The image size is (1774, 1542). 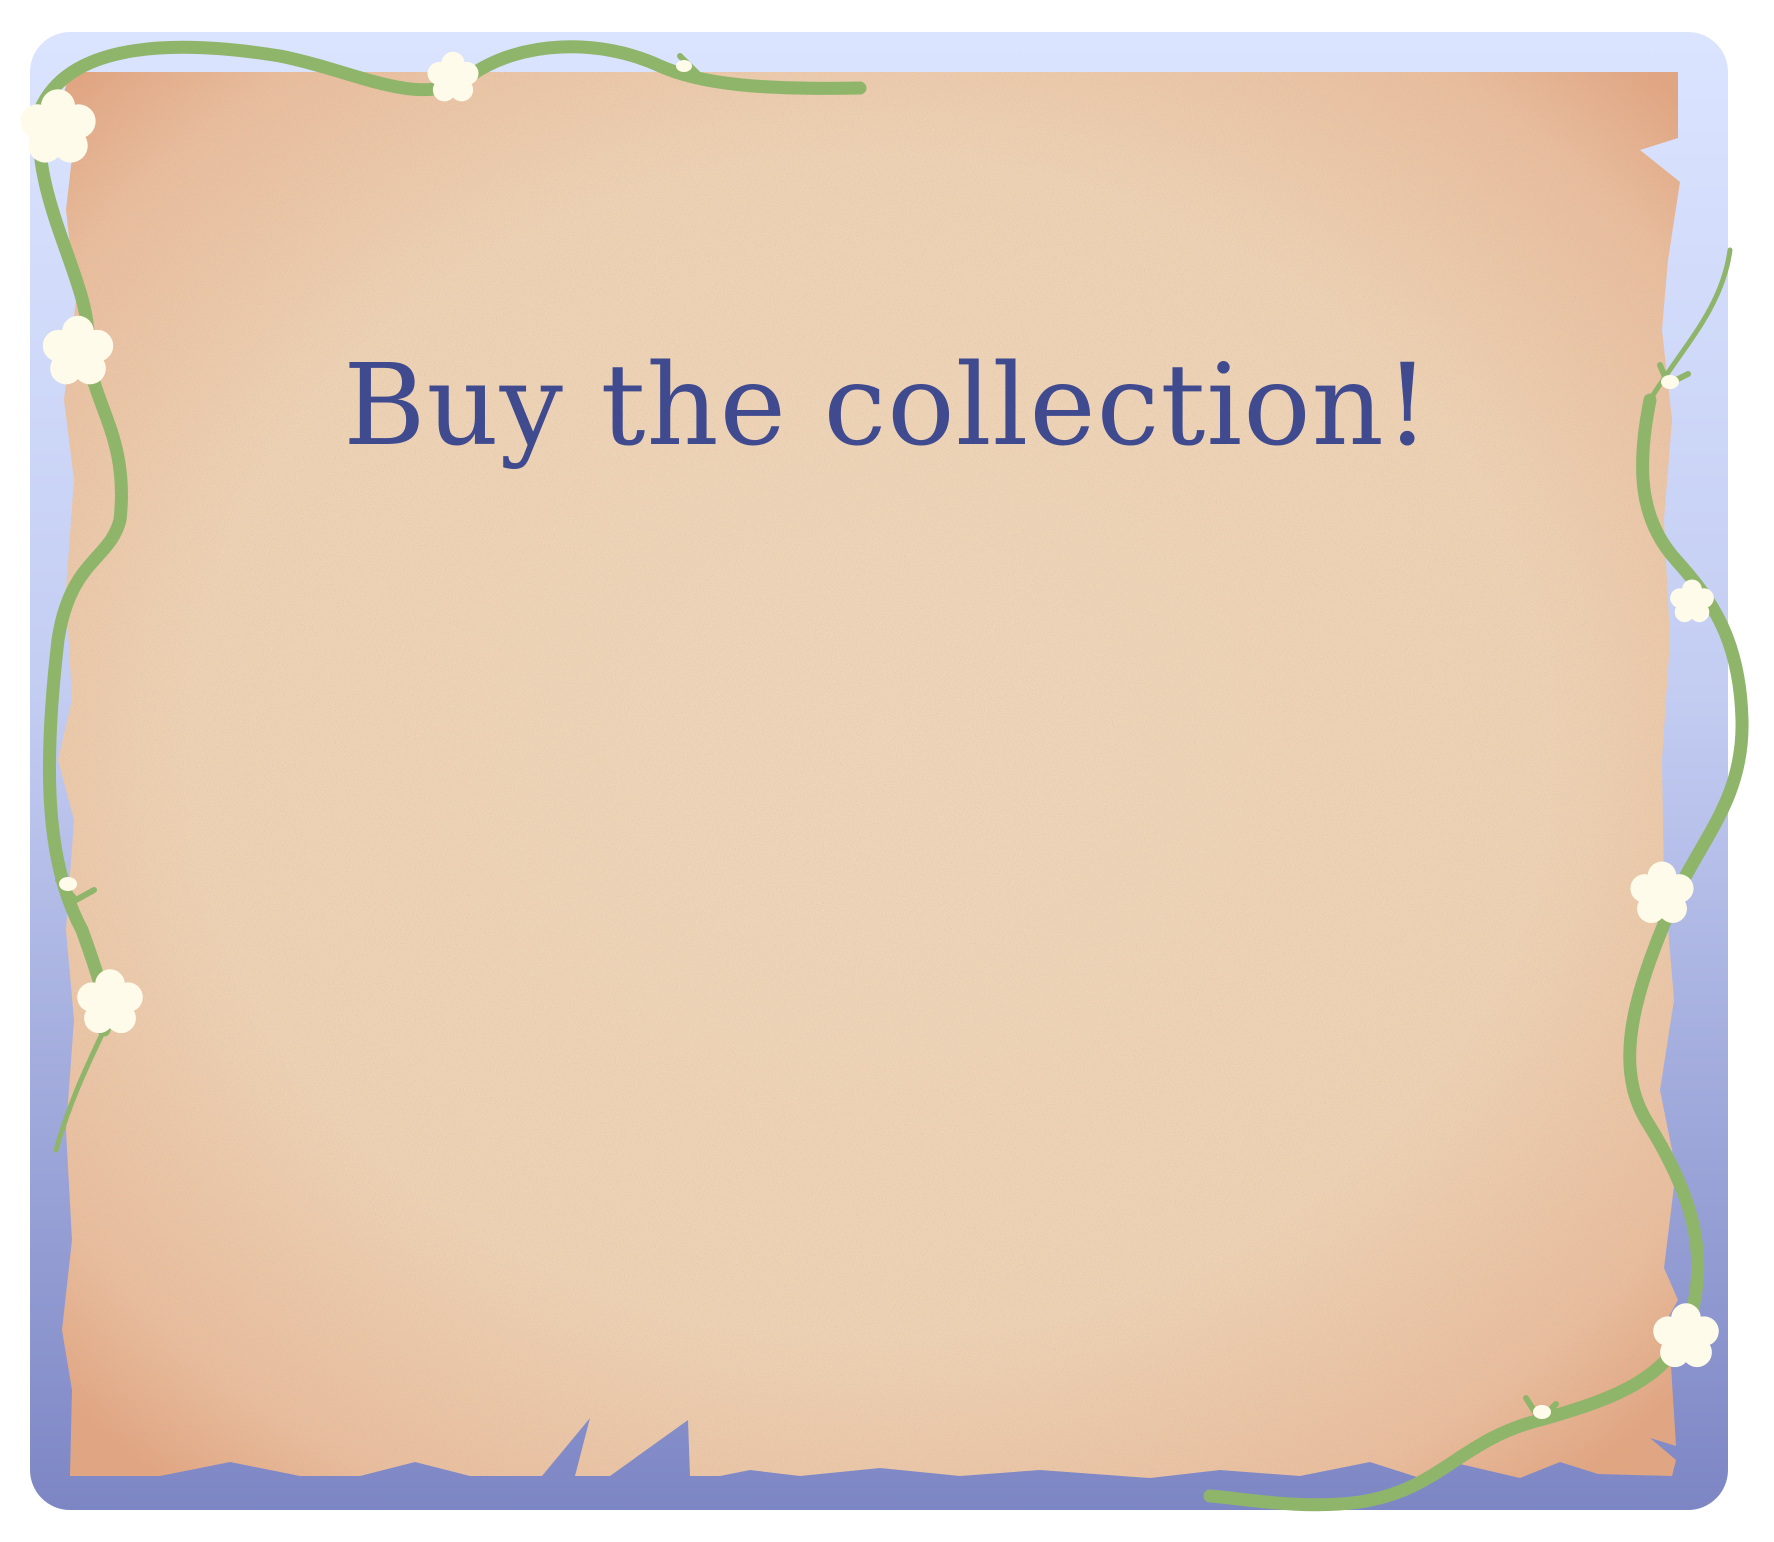 What do you see at coordinates (887, 406) in the screenshot?
I see `card-title: Buy the collection!` at bounding box center [887, 406].